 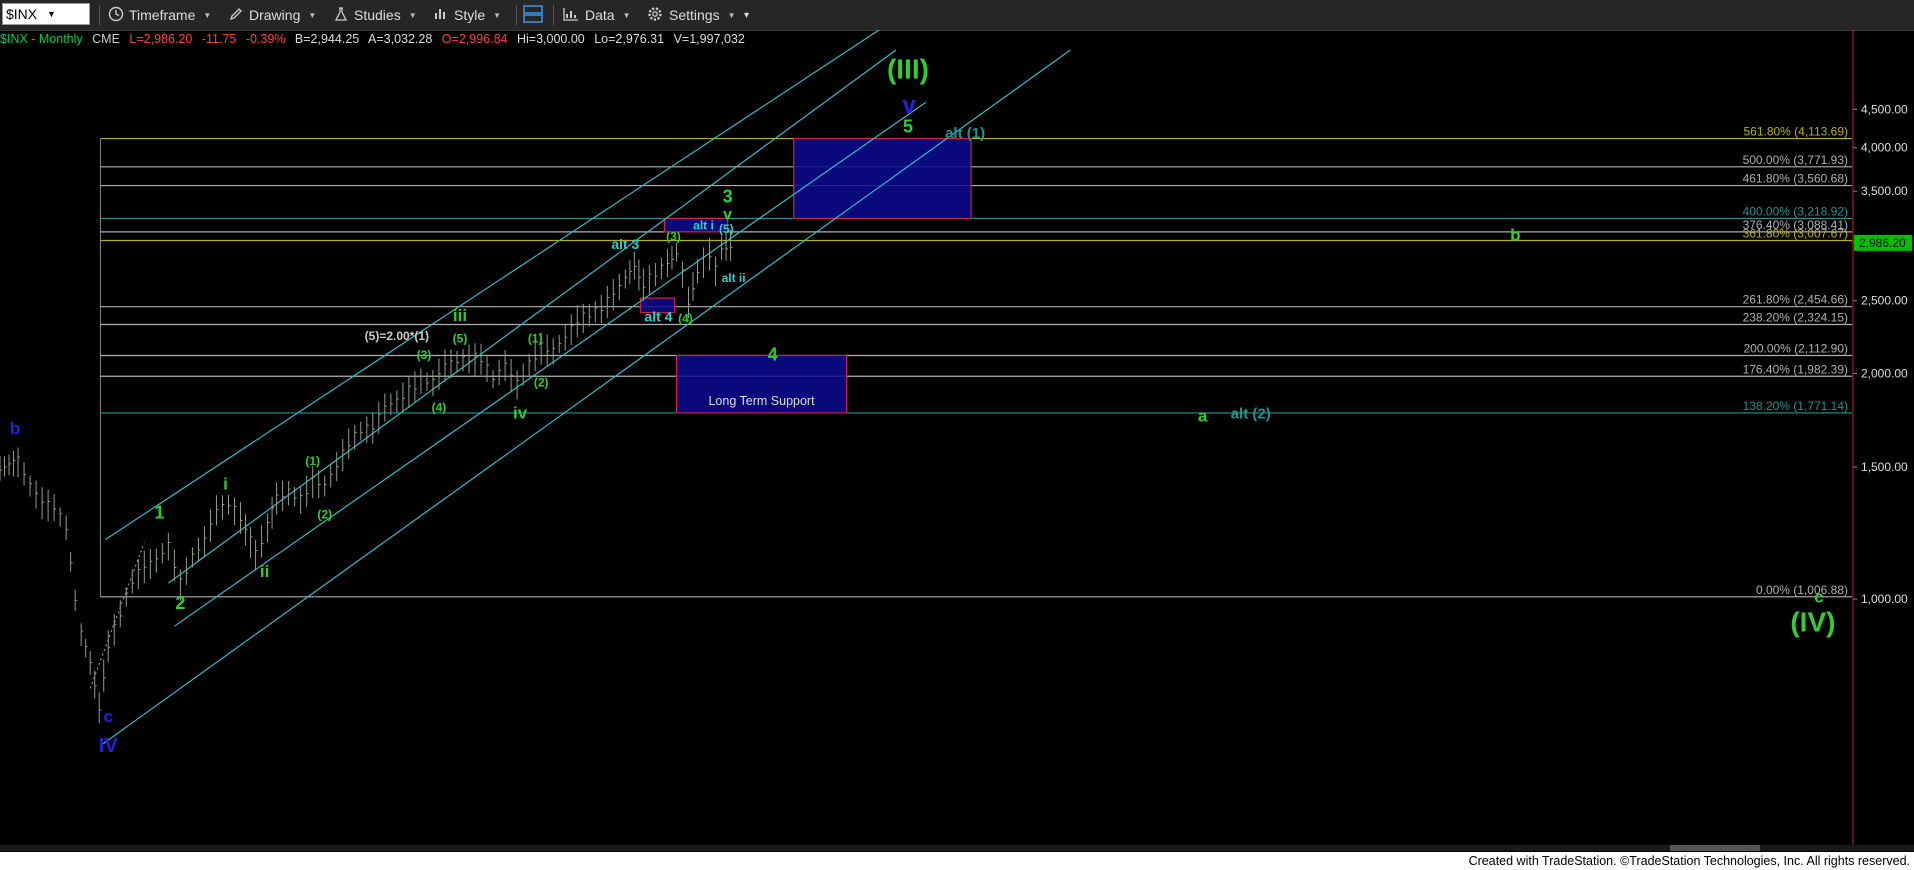 I want to click on wave-label: 4, so click(x=773, y=355).